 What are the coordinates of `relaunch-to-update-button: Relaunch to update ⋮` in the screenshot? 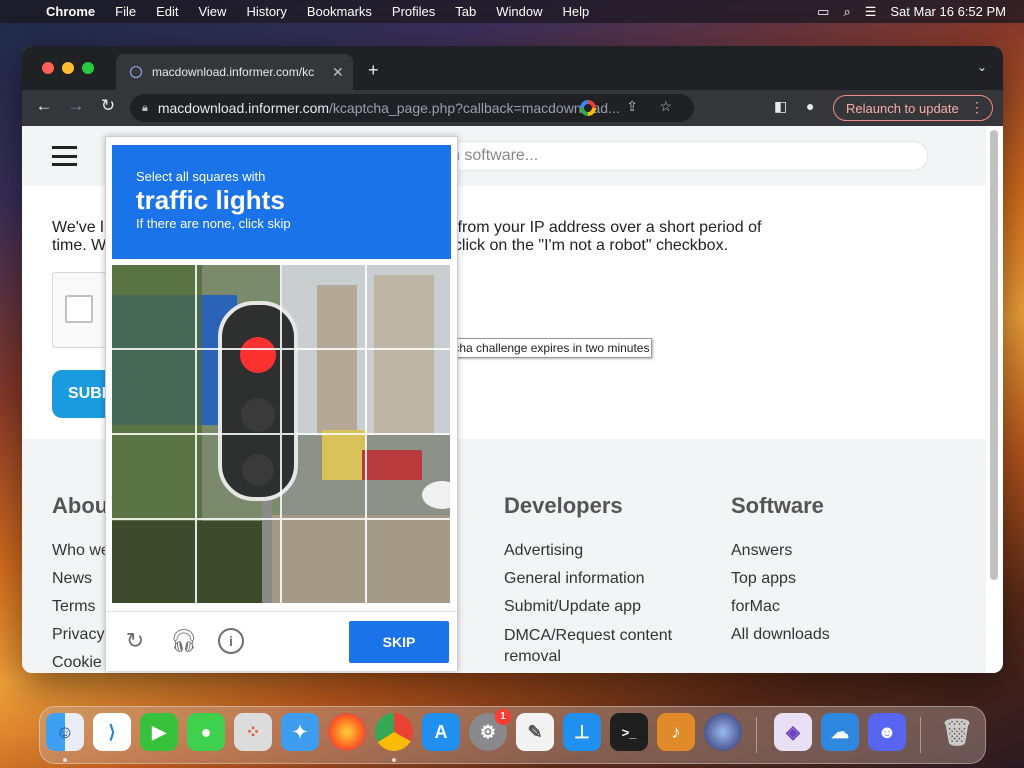 It's located at (913, 108).